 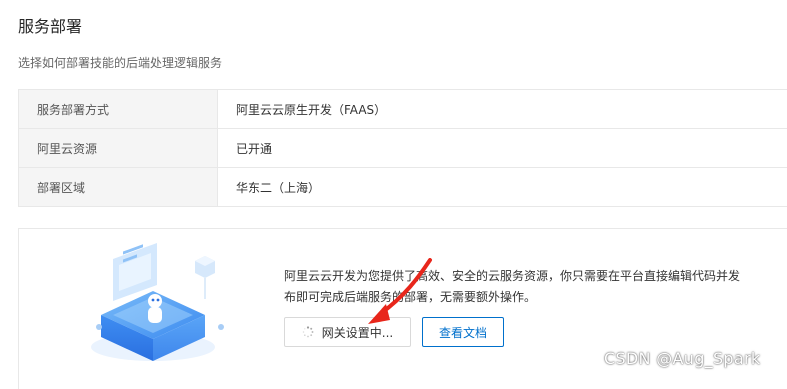 I want to click on loading-spinner-icon, so click(x=308, y=332).